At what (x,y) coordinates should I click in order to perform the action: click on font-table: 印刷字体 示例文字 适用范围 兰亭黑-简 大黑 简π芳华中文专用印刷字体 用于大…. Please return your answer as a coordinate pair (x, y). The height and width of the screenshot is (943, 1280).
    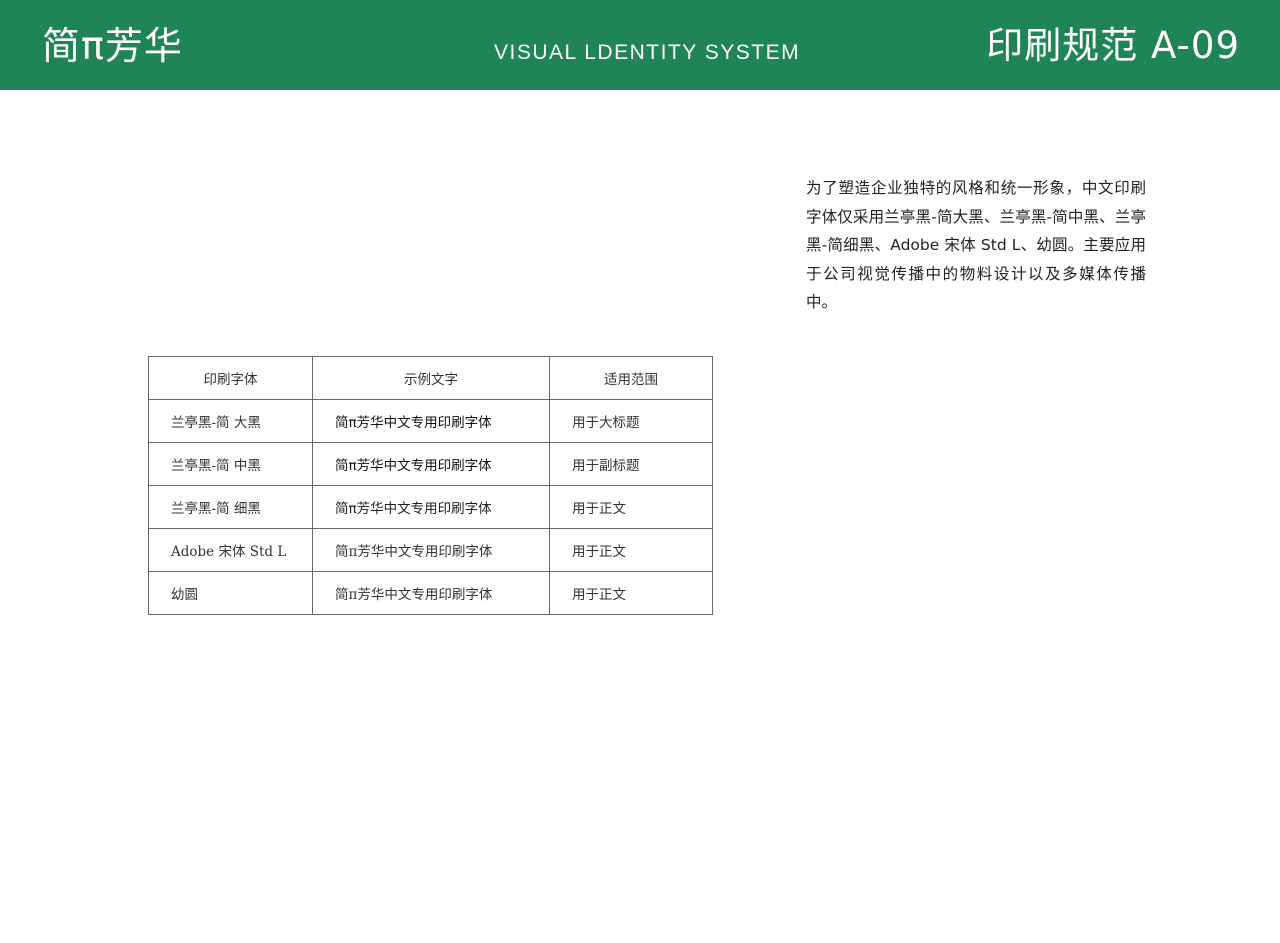
    Looking at the image, I should click on (430, 485).